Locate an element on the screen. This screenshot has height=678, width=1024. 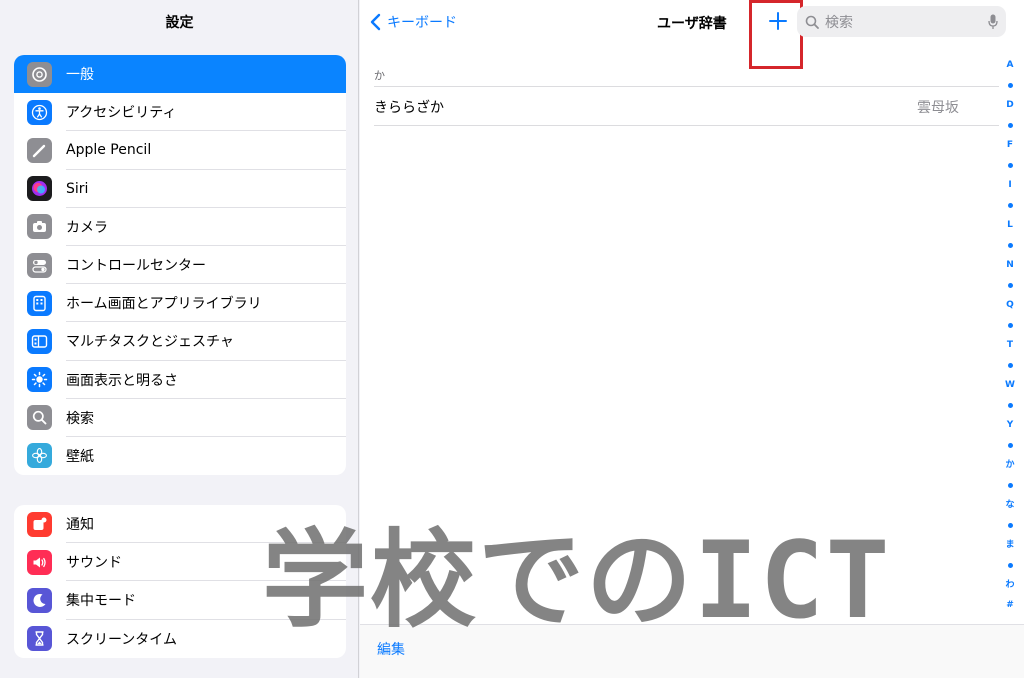
bottom-toolbar: 編集 is located at coordinates (692, 651).